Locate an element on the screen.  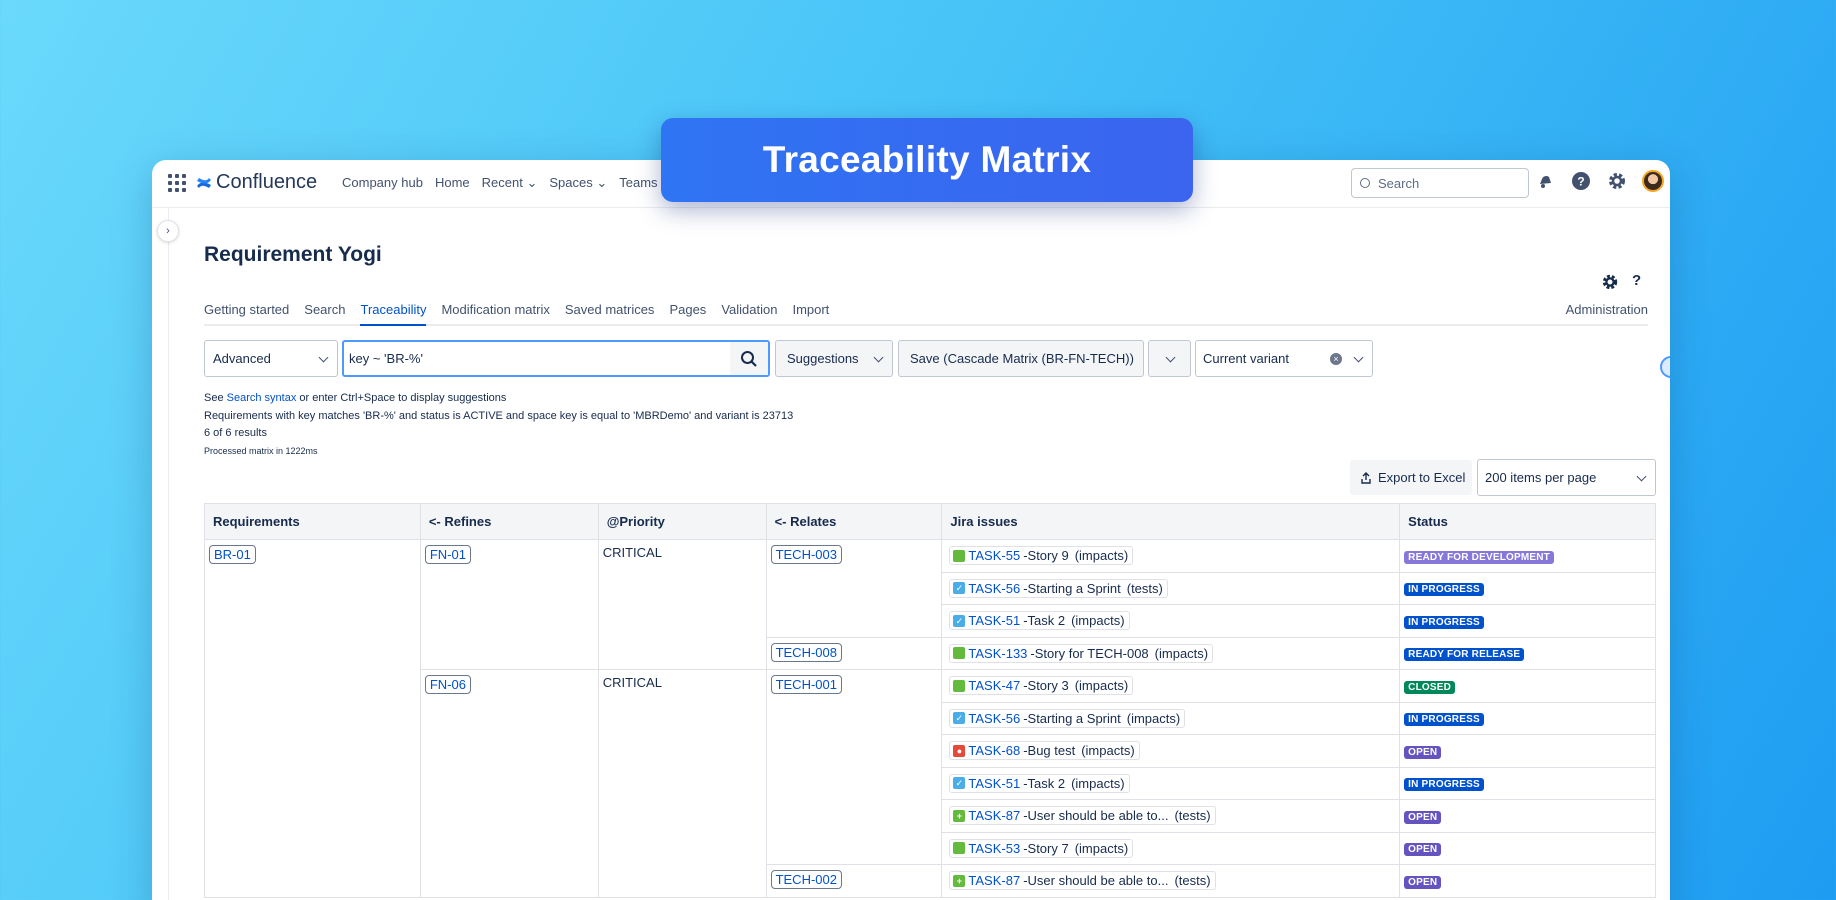
status-cell: OPEN is located at coordinates (1527, 881).